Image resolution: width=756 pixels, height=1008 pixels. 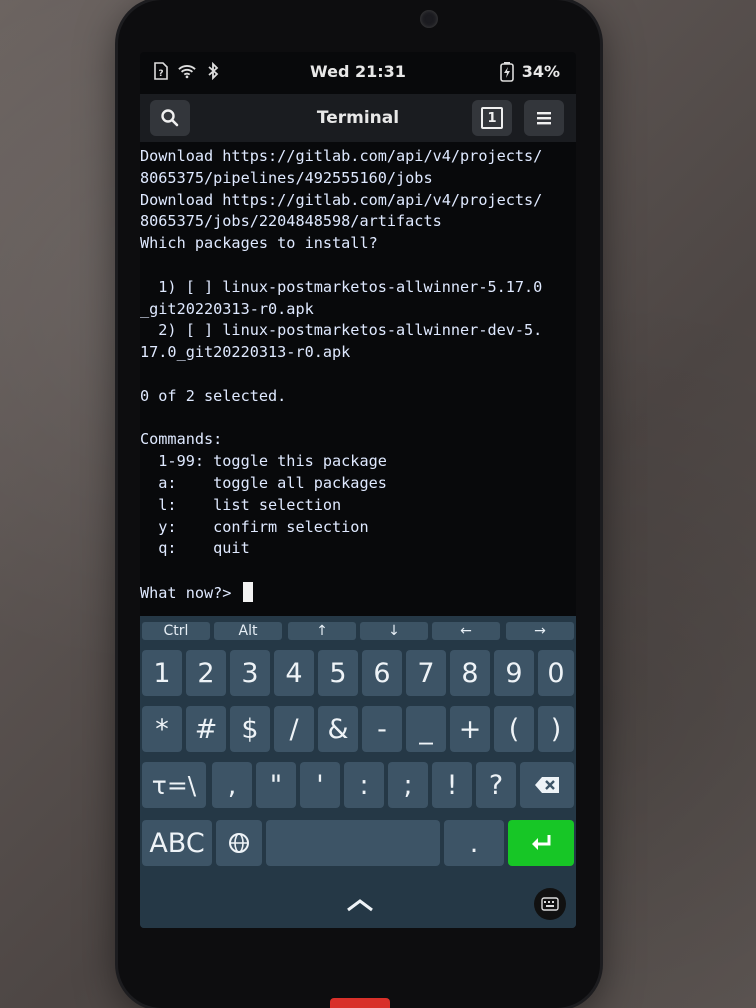 I want to click on key-slash: /, so click(x=294, y=729).